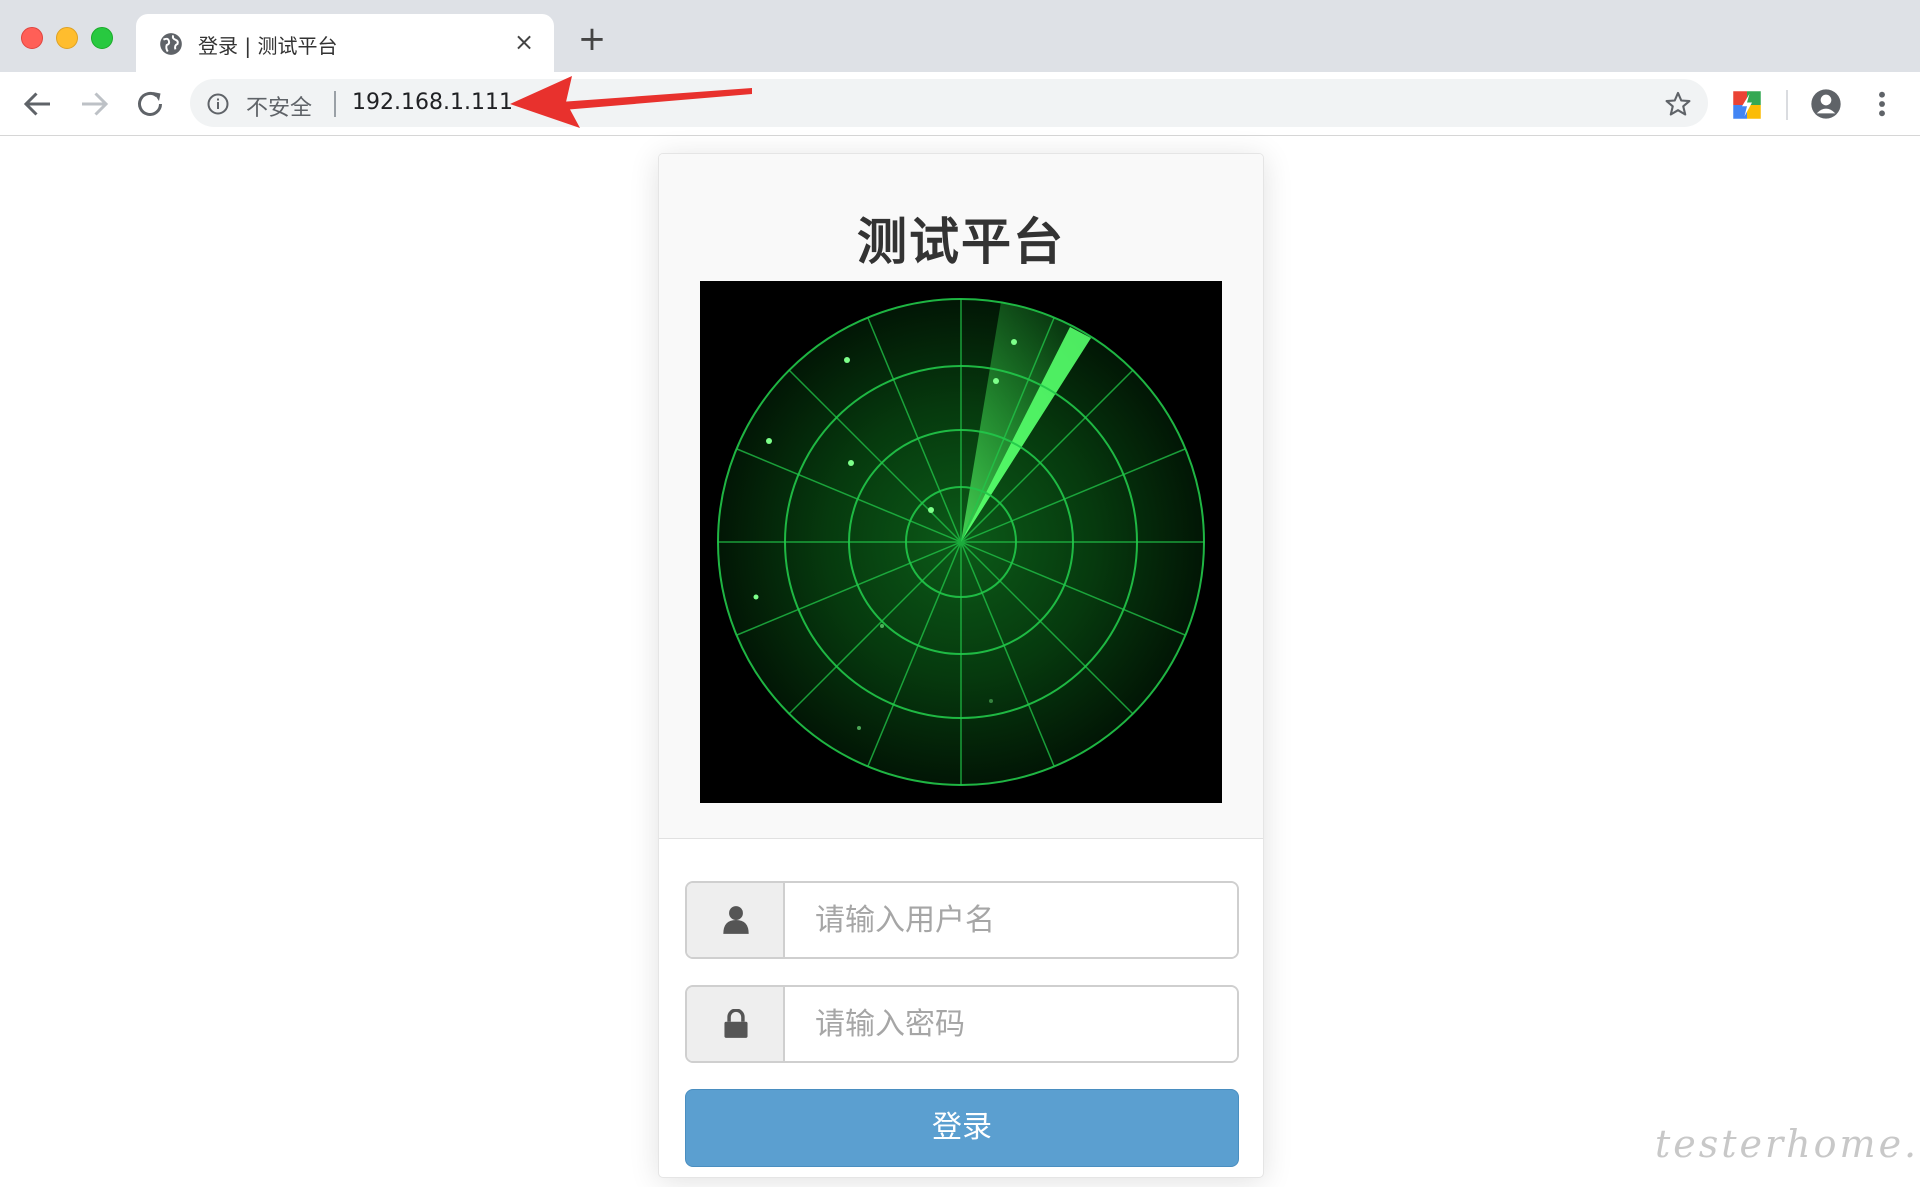 The image size is (1920, 1187). I want to click on address-bar: 不安全 192.168.1.111, so click(949, 103).